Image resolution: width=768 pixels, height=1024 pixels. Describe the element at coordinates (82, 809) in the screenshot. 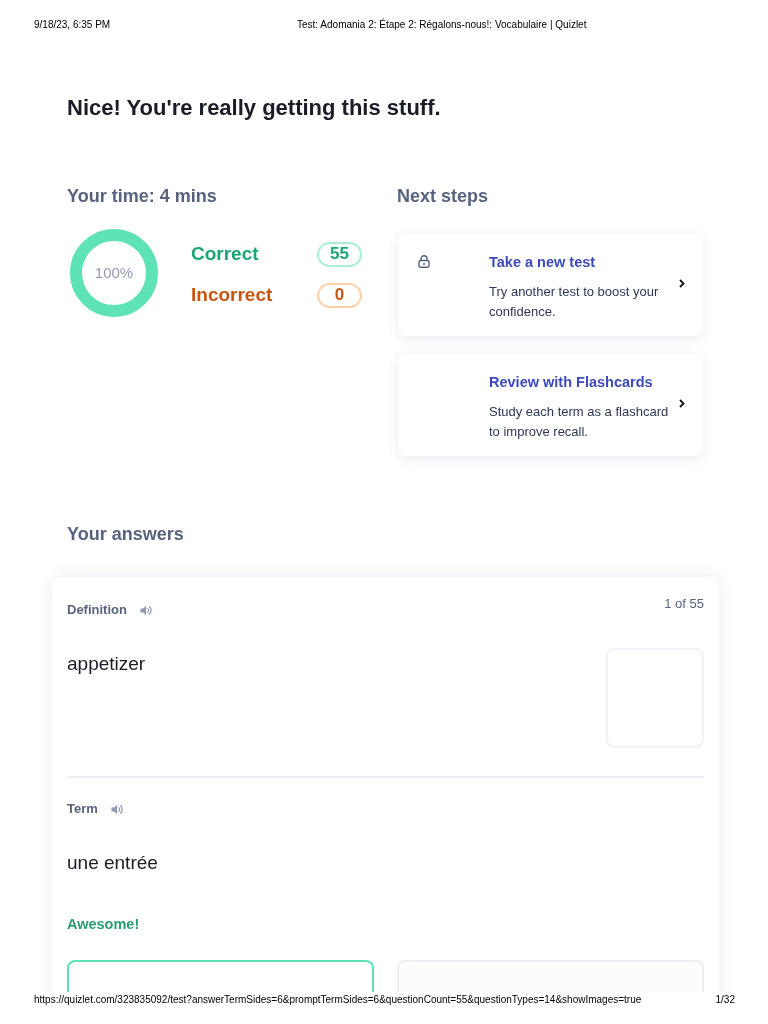

I see `section-label: Term` at that location.